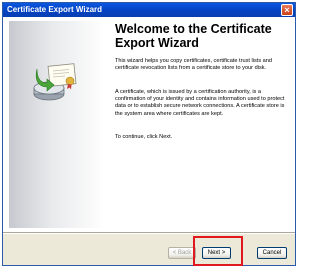 This screenshot has width=320, height=269. Describe the element at coordinates (144, 137) in the screenshot. I see `continue-instruction: To continue, click Next.` at that location.